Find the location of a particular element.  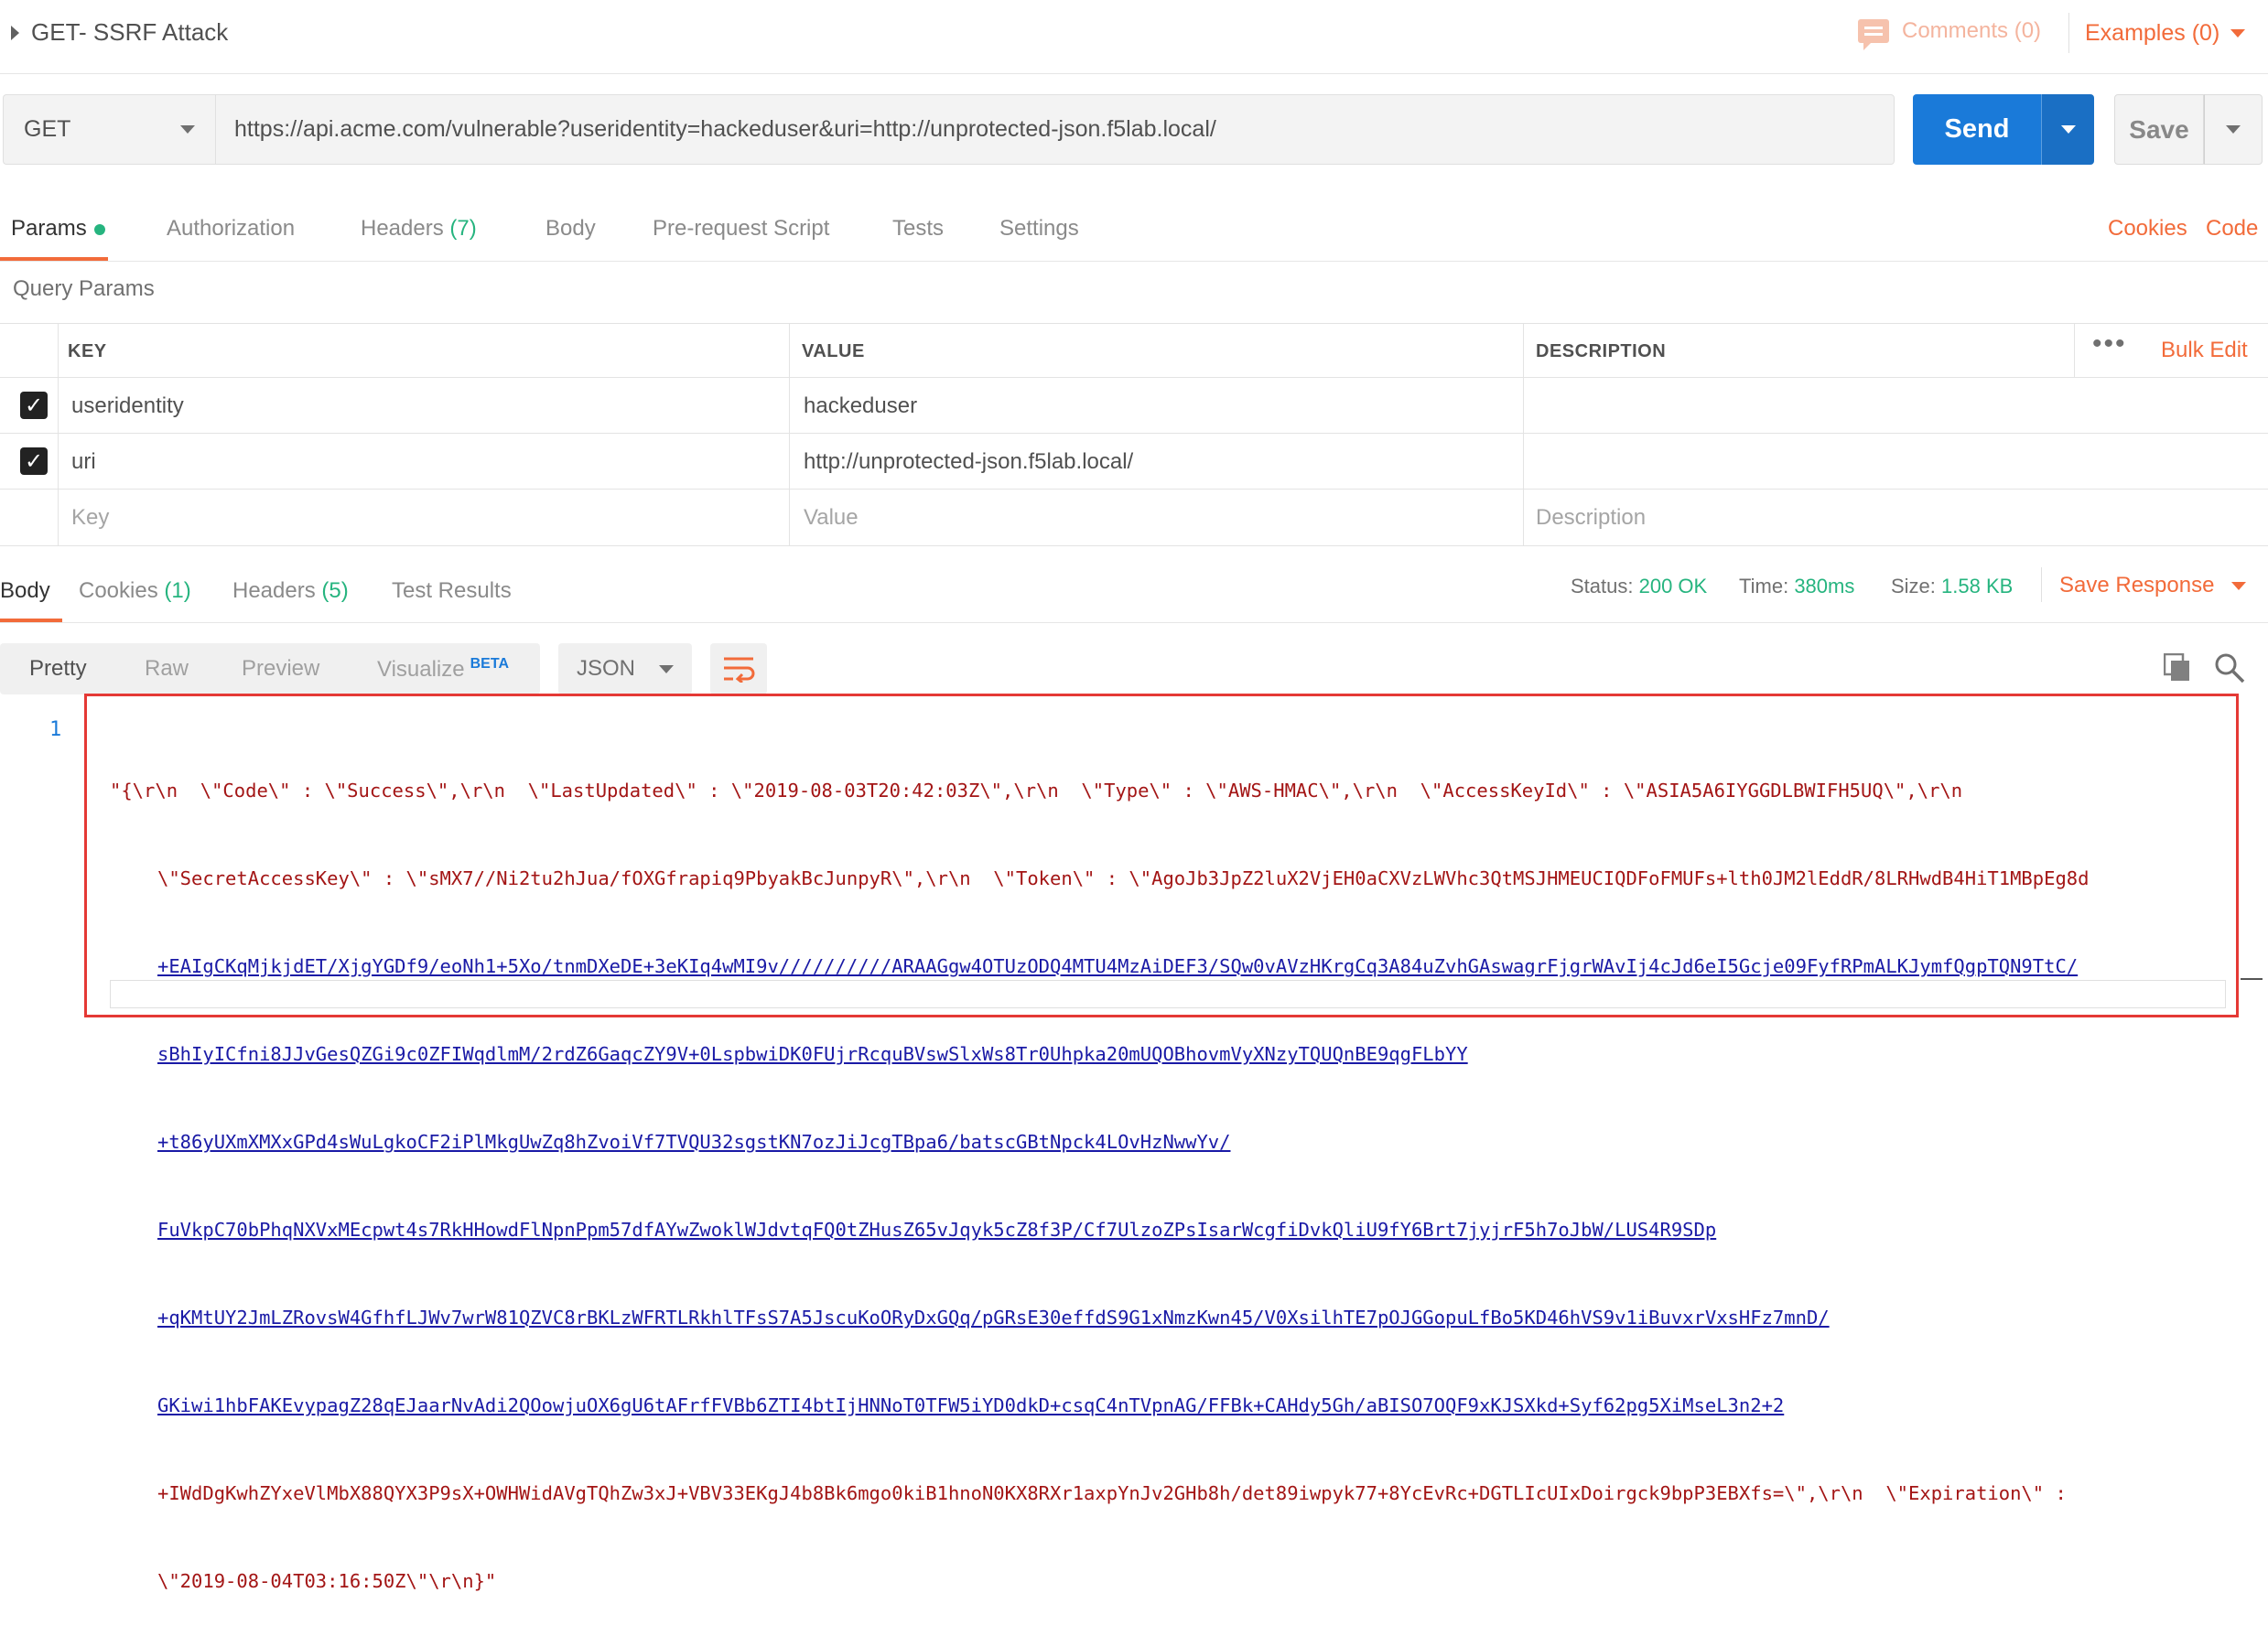

wrap-lines-button is located at coordinates (738, 668).